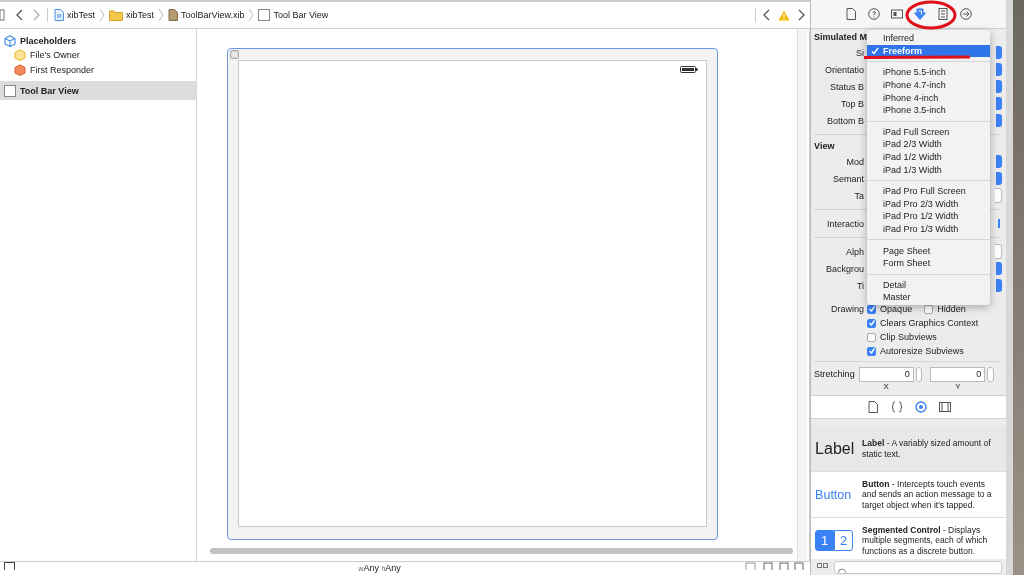 Image resolution: width=1024 pixels, height=575 pixels. Describe the element at coordinates (293, 15) in the screenshot. I see `breadcrumb: Tool Bar View` at that location.